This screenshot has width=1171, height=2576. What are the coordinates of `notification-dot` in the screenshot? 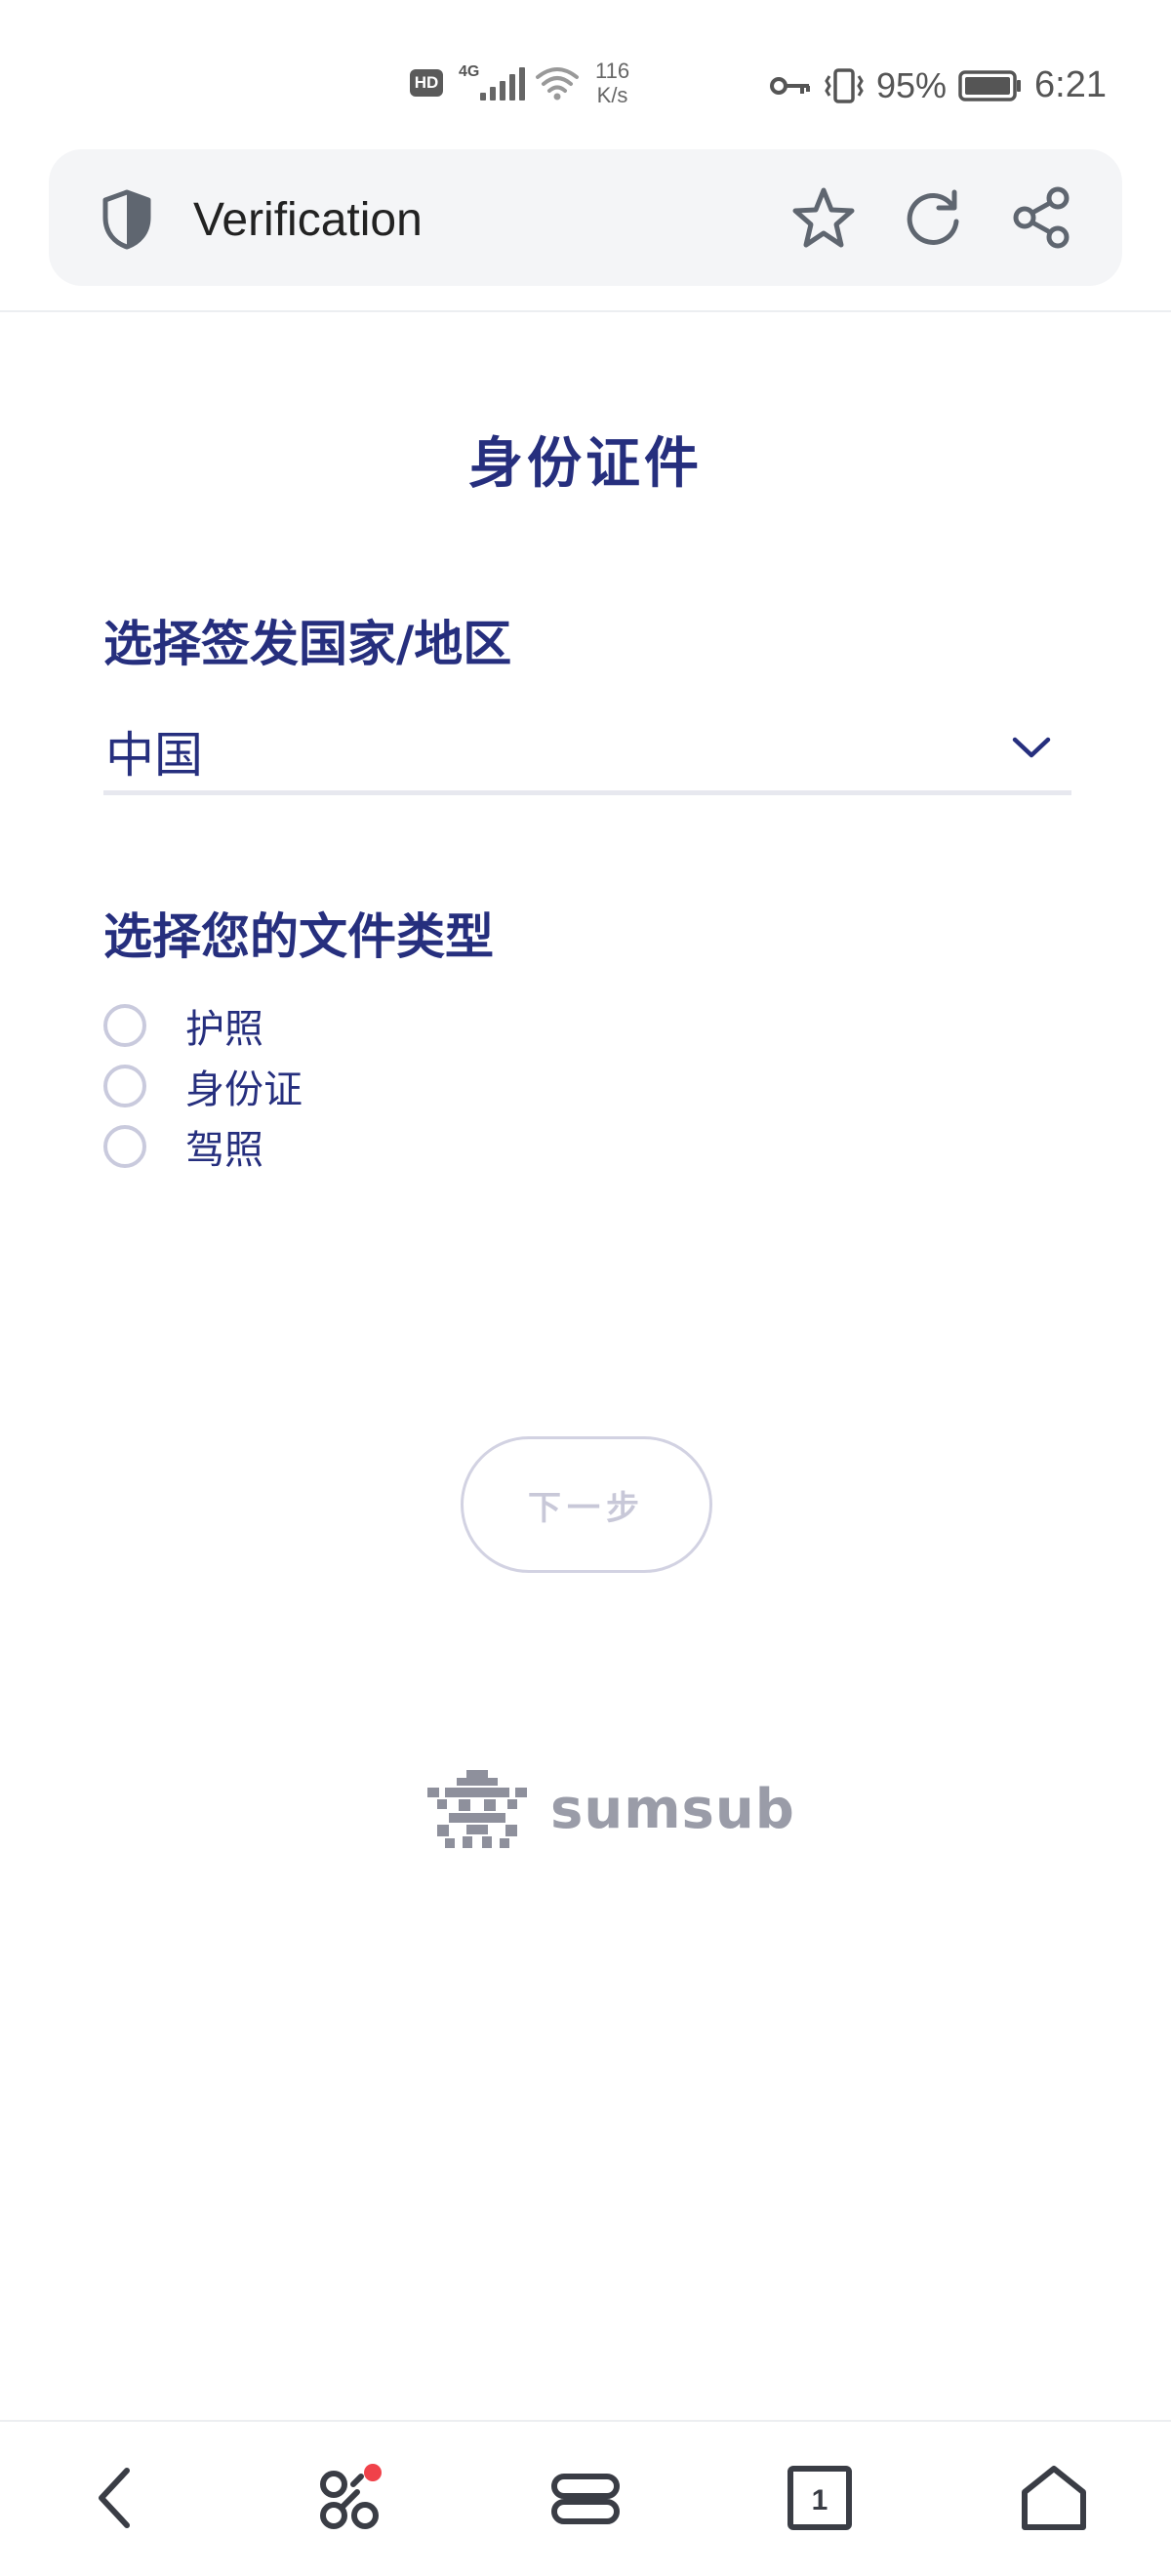 It's located at (373, 2472).